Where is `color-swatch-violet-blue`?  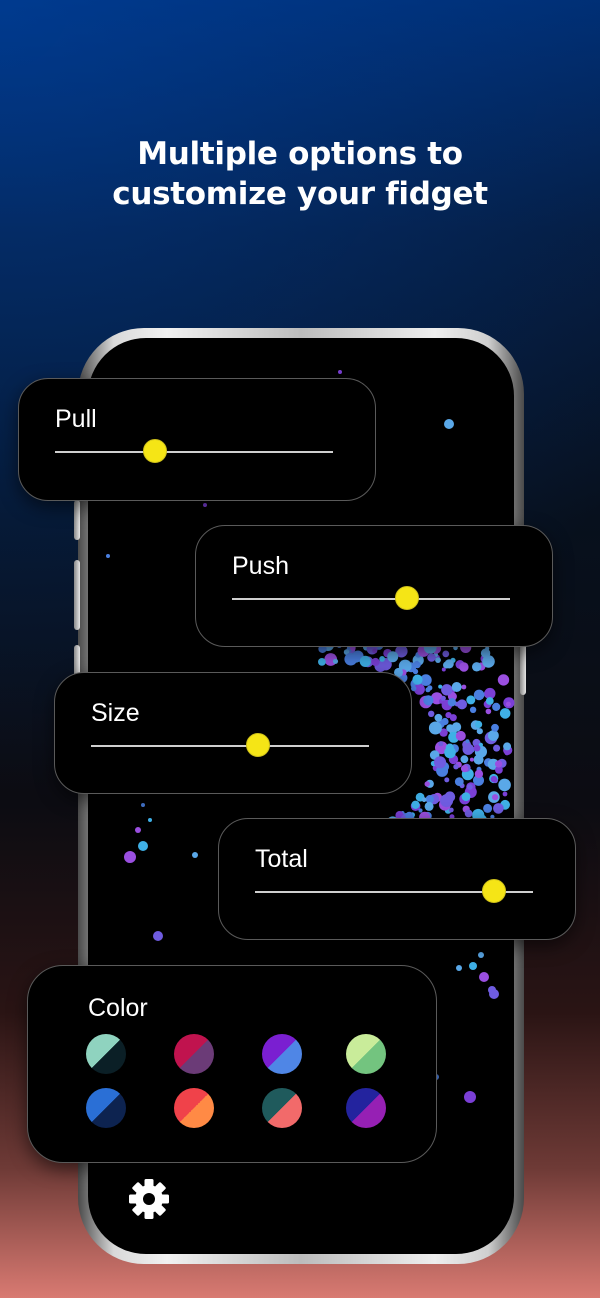
color-swatch-violet-blue is located at coordinates (282, 1054).